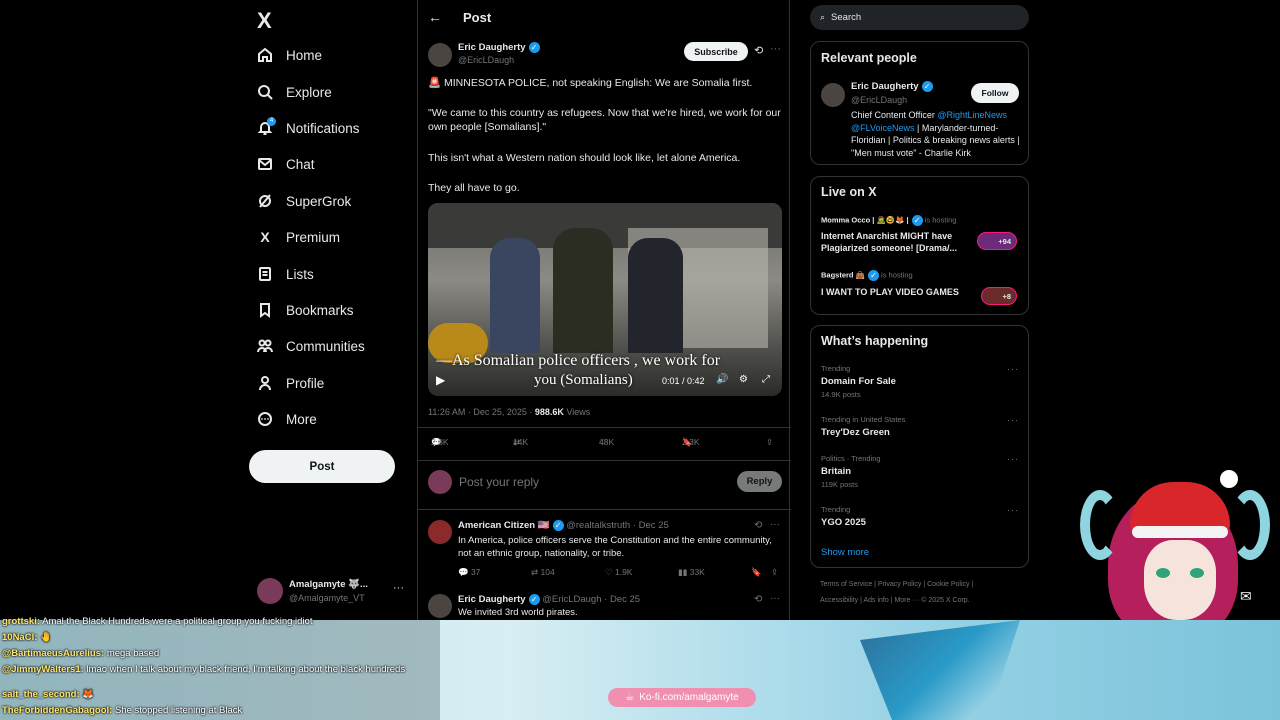  I want to click on video-person, so click(655, 295).